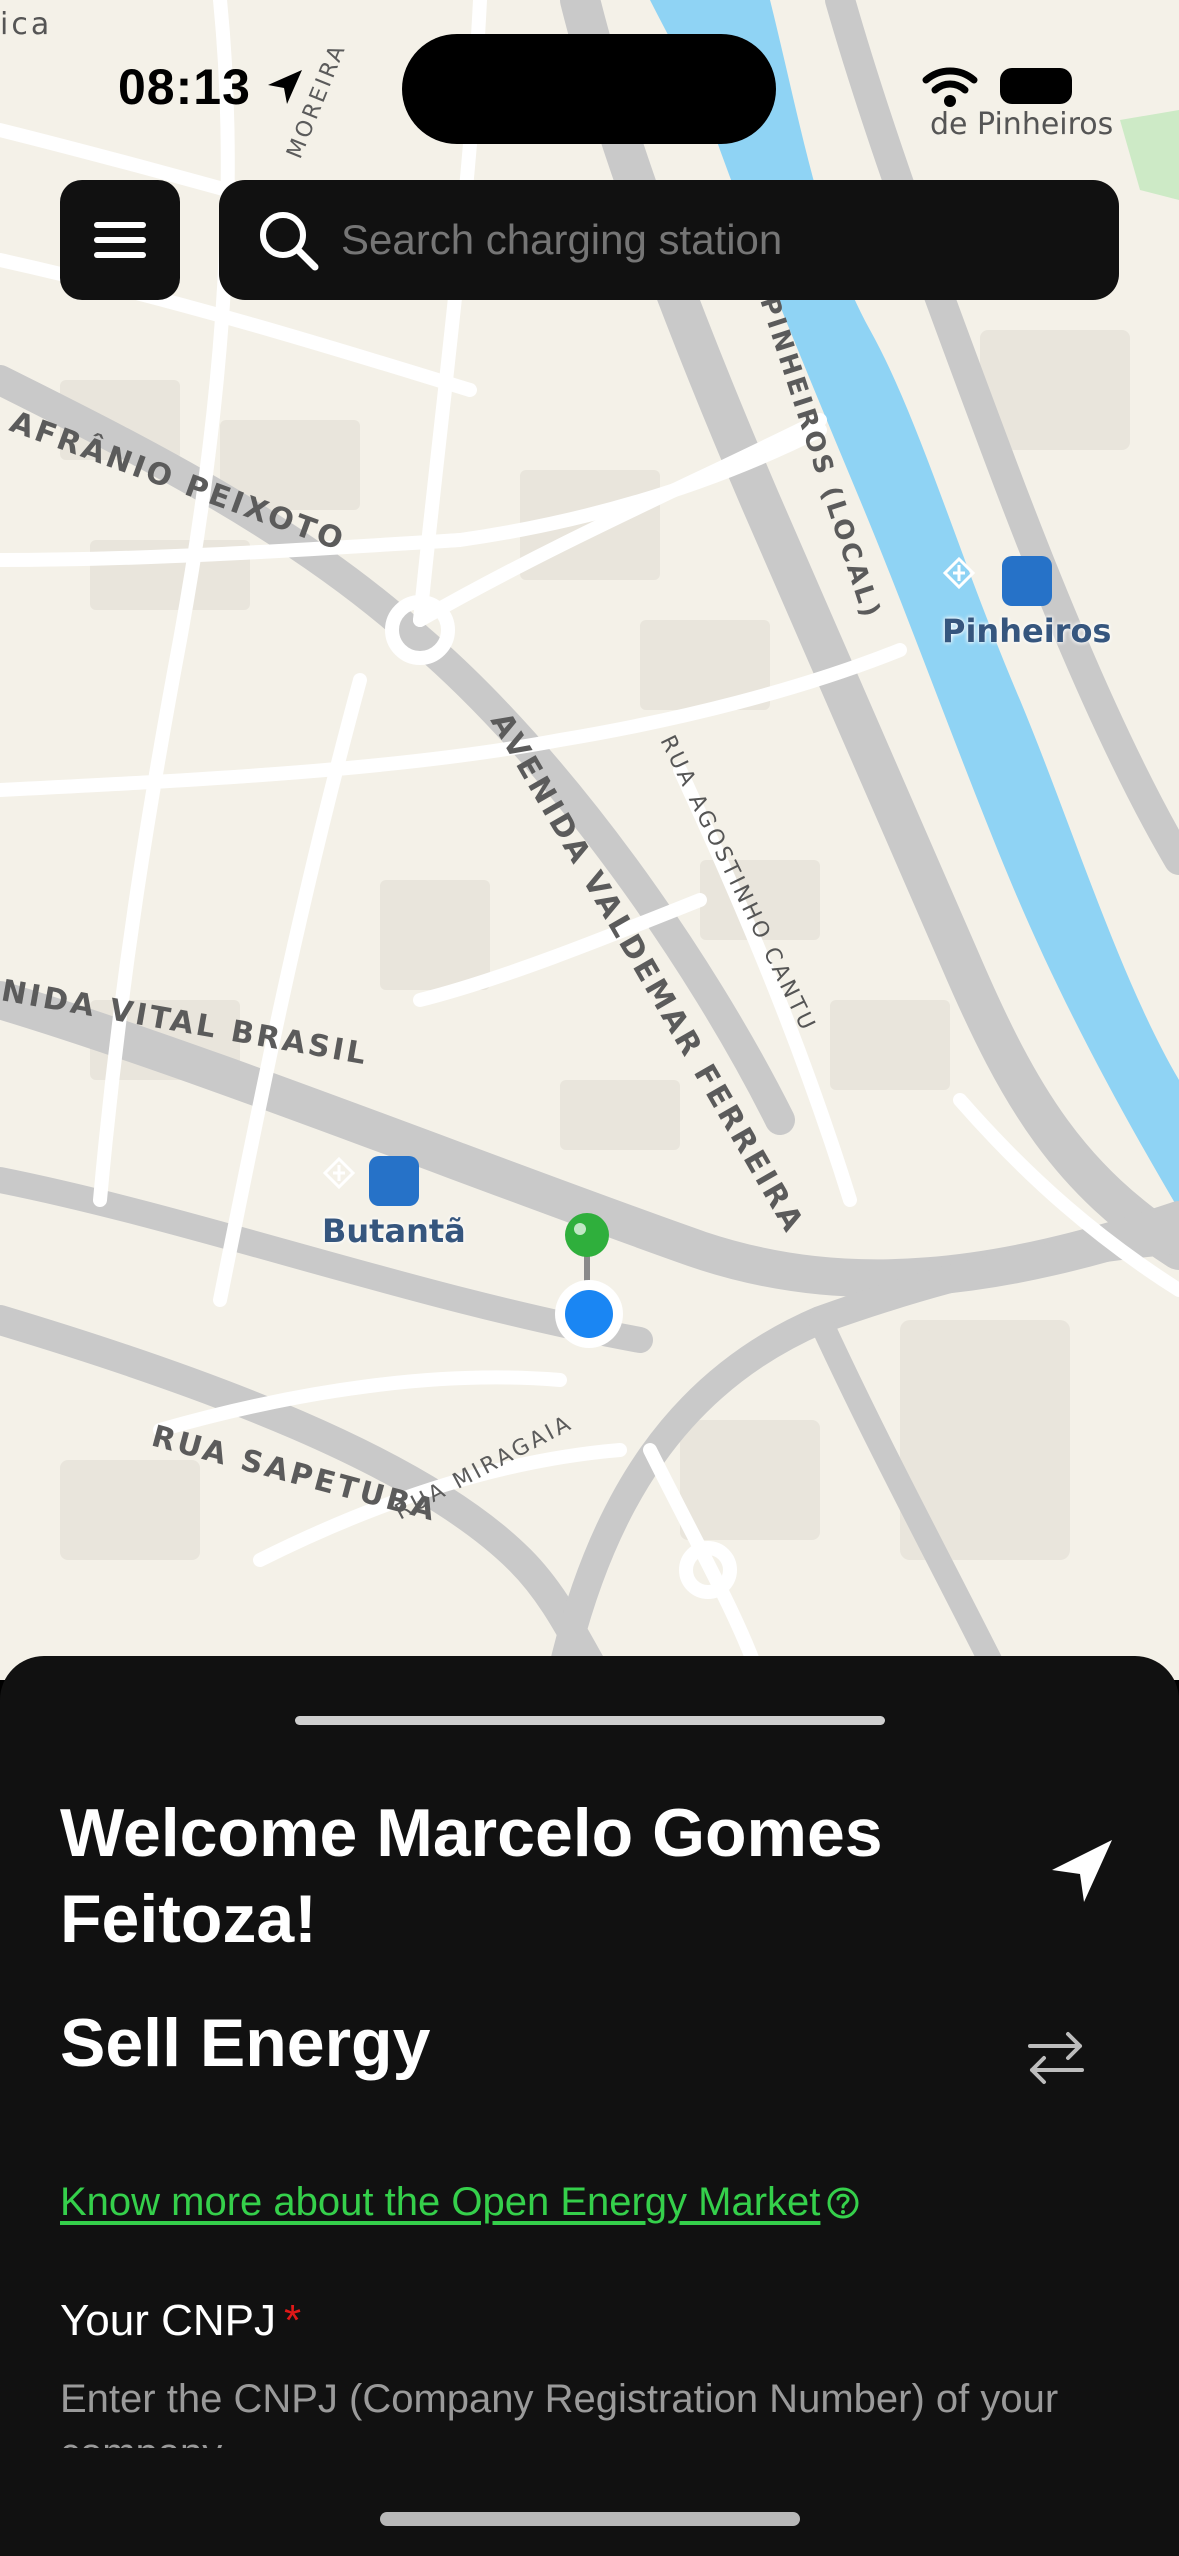  I want to click on dynamic-island, so click(589, 89).